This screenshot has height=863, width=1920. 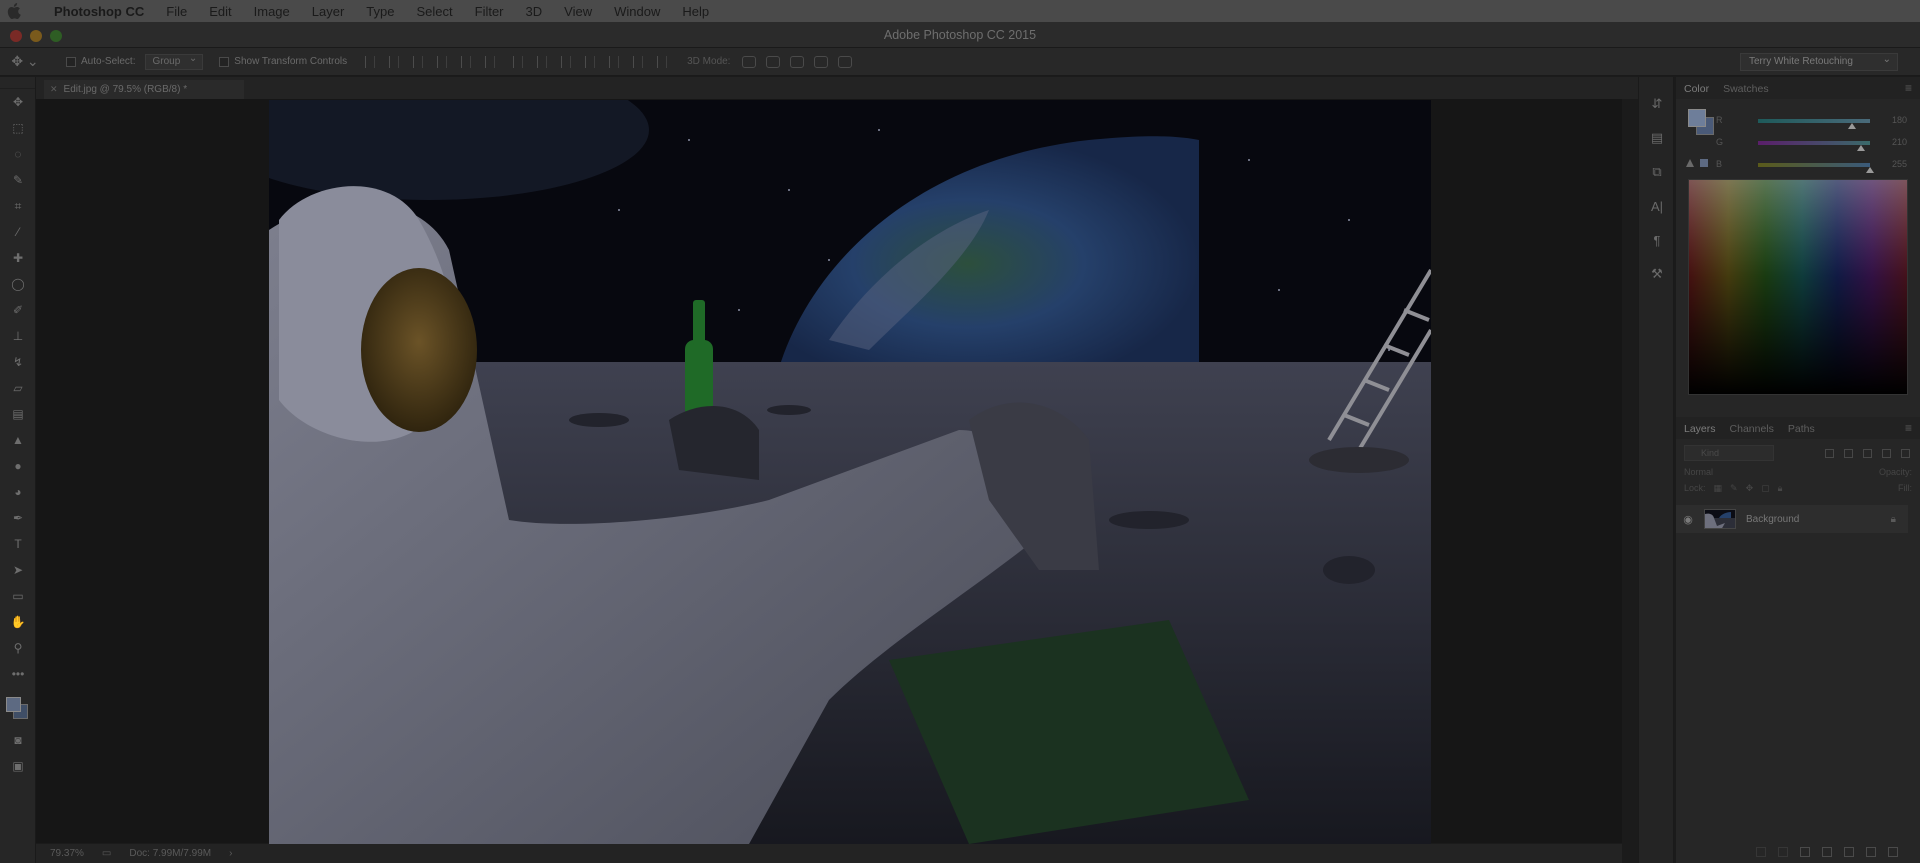 I want to click on tab-paths: Paths, so click(x=1801, y=431).